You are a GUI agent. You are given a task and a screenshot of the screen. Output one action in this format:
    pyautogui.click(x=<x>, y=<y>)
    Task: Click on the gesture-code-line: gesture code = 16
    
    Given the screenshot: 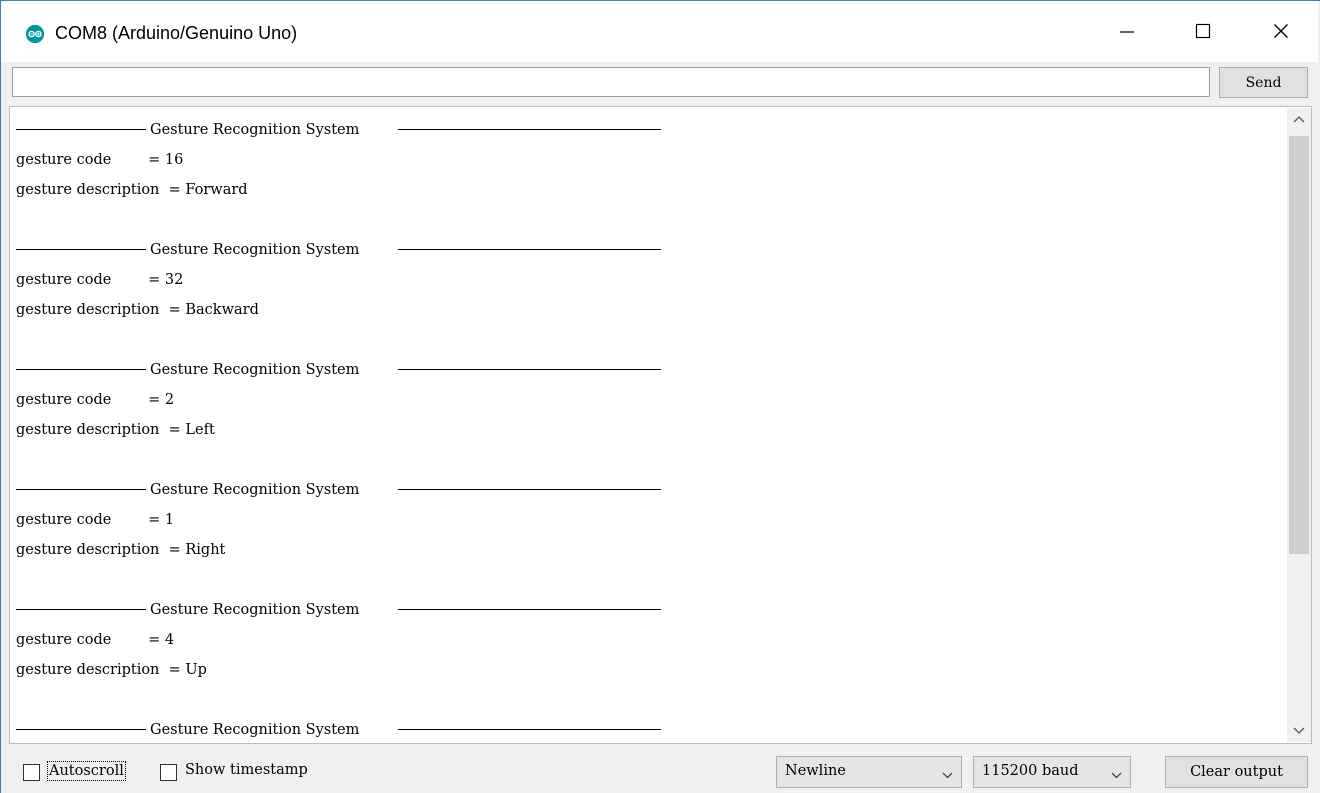 What is the action you would take?
    pyautogui.click(x=100, y=160)
    